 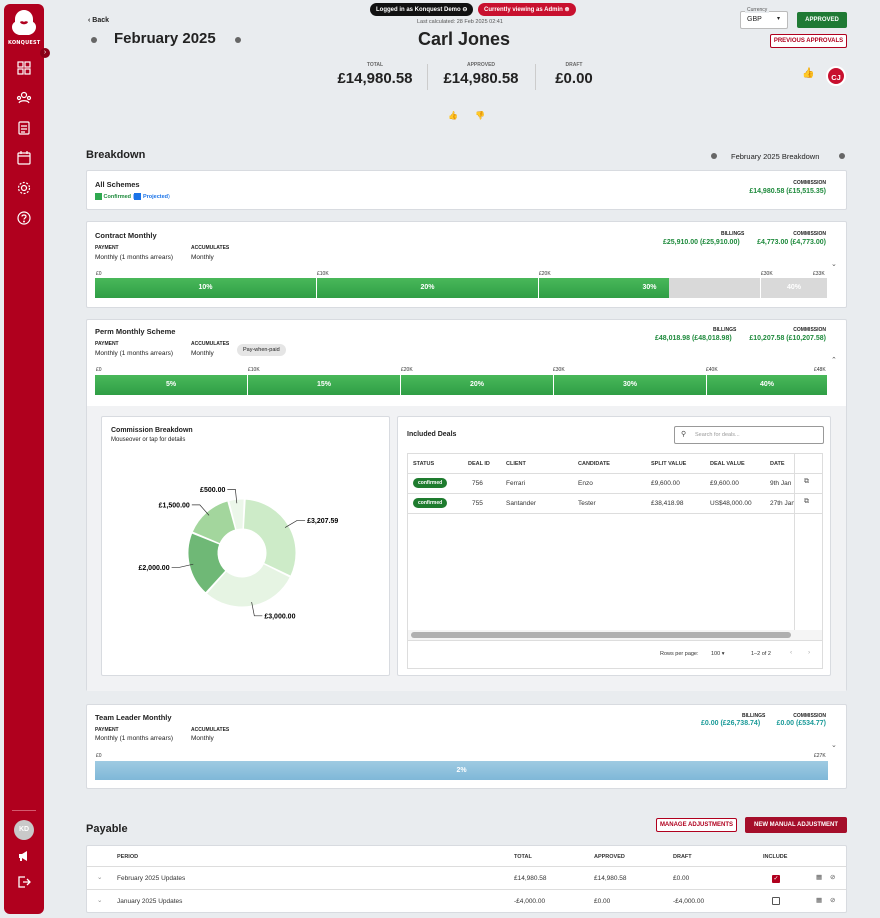 I want to click on collapse-icon: ⌃, so click(x=834, y=360).